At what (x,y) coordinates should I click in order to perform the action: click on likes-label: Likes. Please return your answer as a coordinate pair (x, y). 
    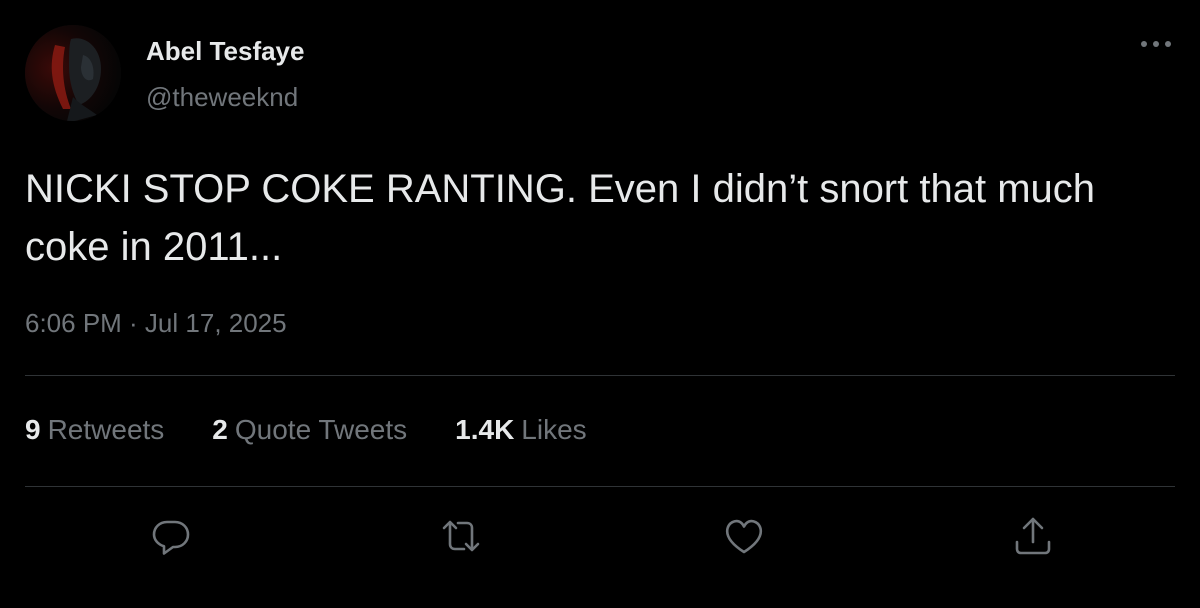
    Looking at the image, I should click on (554, 429).